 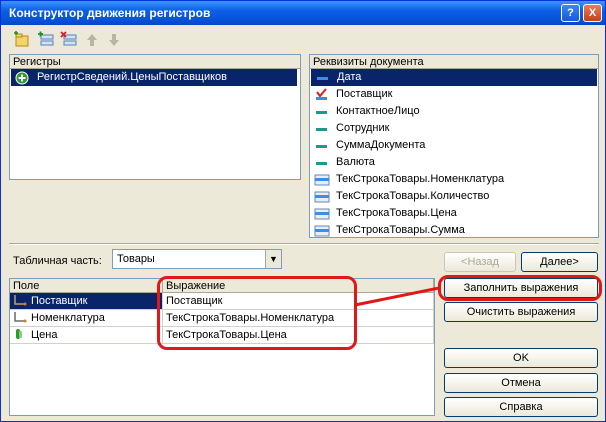 What do you see at coordinates (454, 94) in the screenshot?
I see `attribute-item: Поставщик` at bounding box center [454, 94].